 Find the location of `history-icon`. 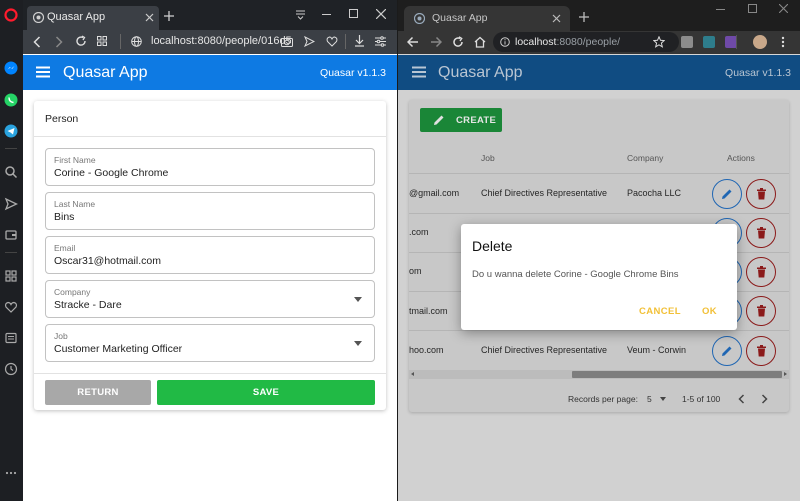

history-icon is located at coordinates (11, 369).